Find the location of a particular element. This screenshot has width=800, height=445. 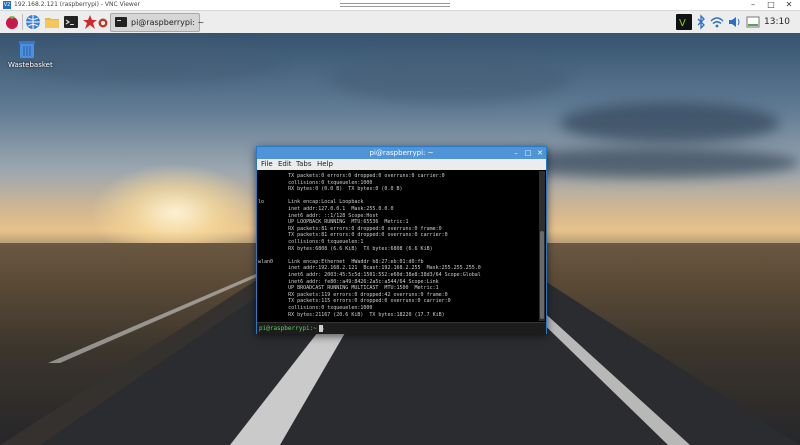

vnc-window-title: 192.168.2.121 (raspberrypi) - VNC Viewer is located at coordinates (77, 4).